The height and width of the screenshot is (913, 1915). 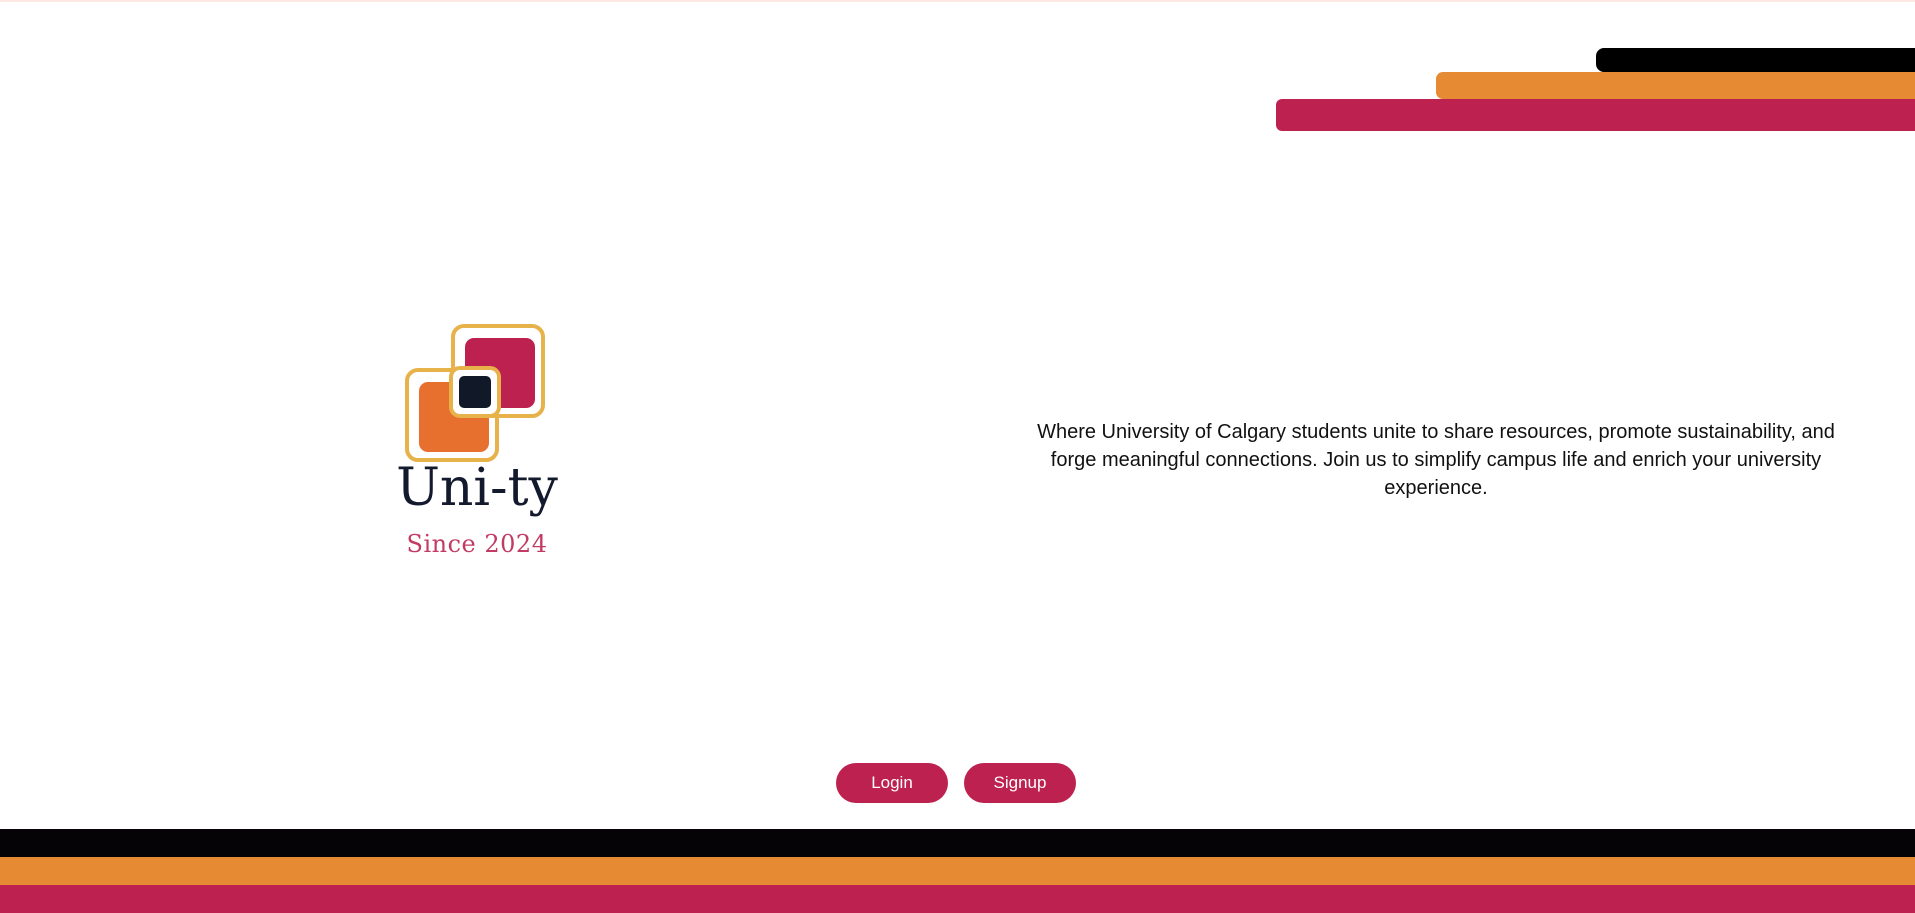 I want to click on overlapping-squares-logo-icon, so click(x=475, y=393).